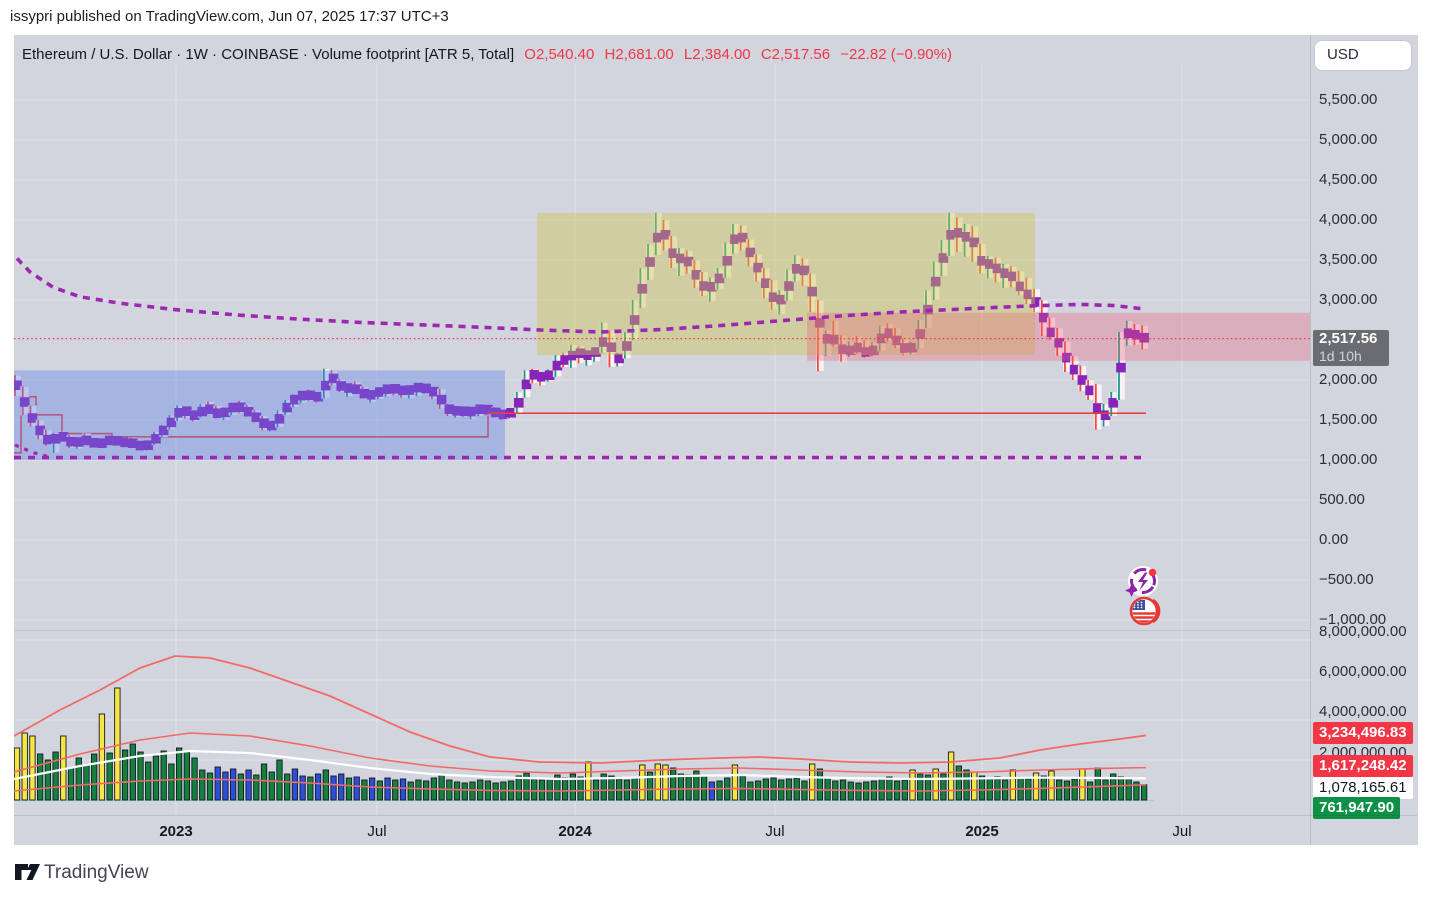 The image size is (1431, 897). What do you see at coordinates (715, 630) in the screenshot?
I see `pane-divider` at bounding box center [715, 630].